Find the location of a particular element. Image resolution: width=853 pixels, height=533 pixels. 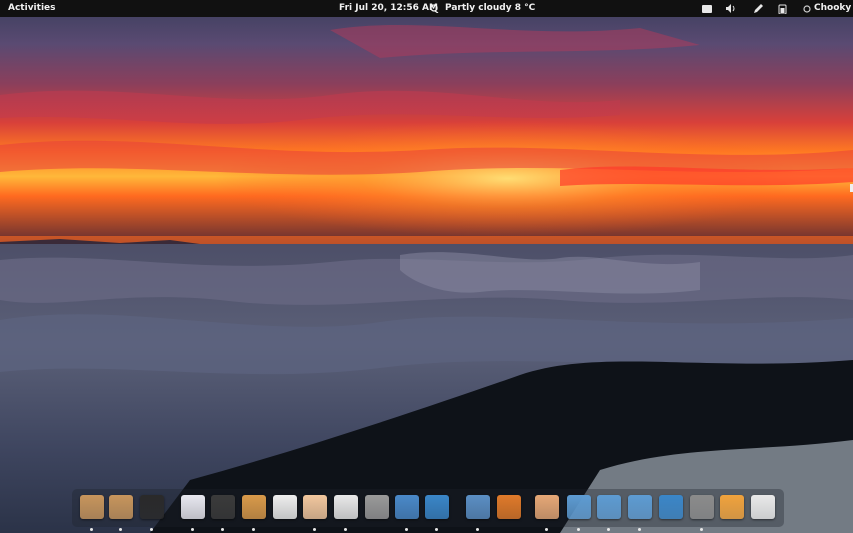

brightness-settings-icon is located at coordinates (763, 507).